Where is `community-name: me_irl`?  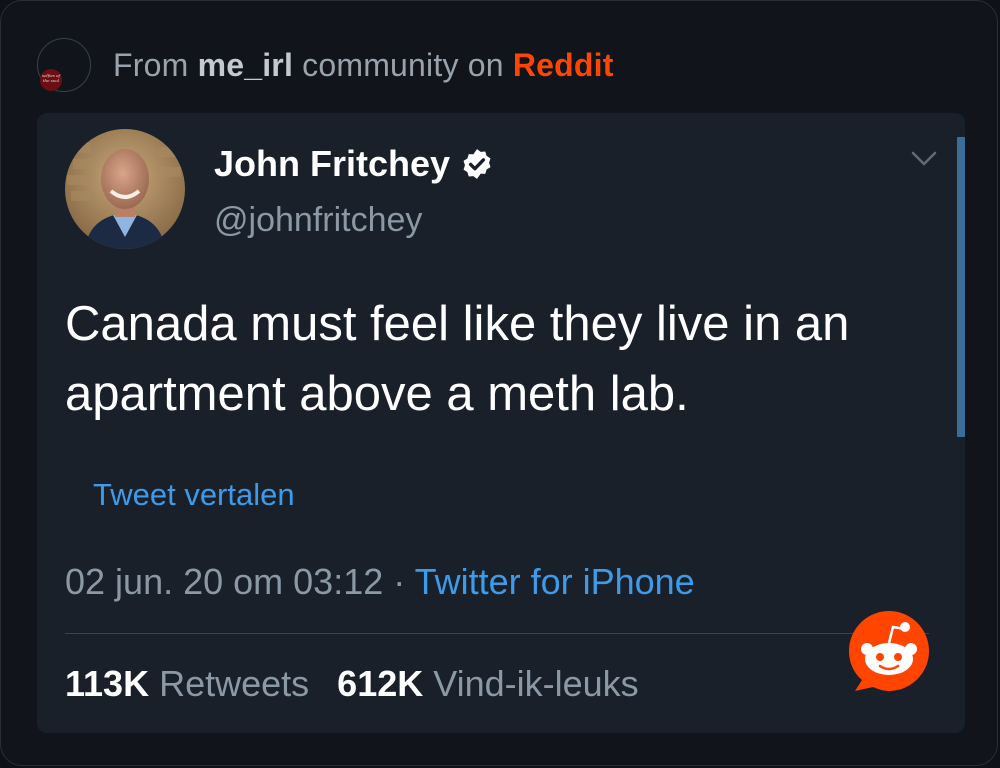
community-name: me_irl is located at coordinates (245, 65).